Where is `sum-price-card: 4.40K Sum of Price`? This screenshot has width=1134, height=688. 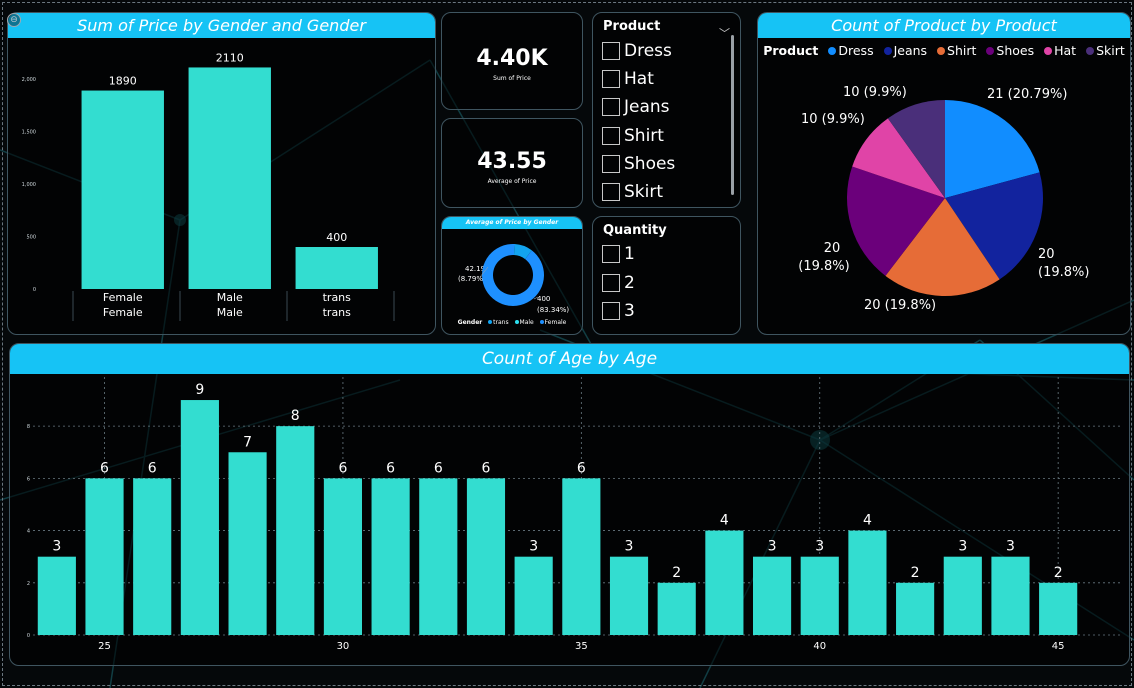
sum-price-card: 4.40K Sum of Price is located at coordinates (512, 61).